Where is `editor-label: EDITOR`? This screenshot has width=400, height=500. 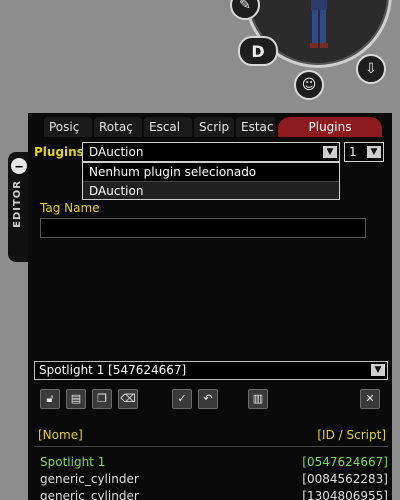 editor-label: EDITOR is located at coordinates (17, 204).